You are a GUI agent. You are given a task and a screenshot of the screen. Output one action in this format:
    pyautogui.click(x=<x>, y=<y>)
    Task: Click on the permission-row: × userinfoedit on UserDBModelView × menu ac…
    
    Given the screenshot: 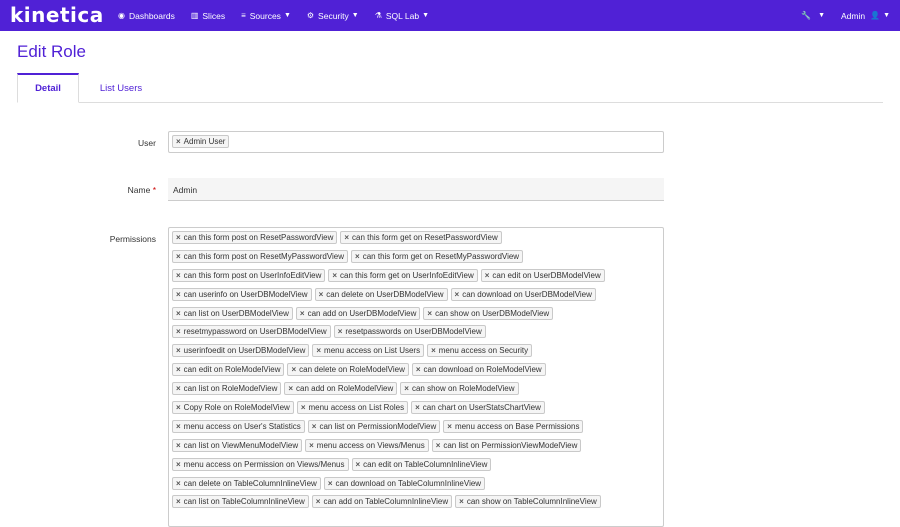 What is the action you would take?
    pyautogui.click(x=417, y=353)
    